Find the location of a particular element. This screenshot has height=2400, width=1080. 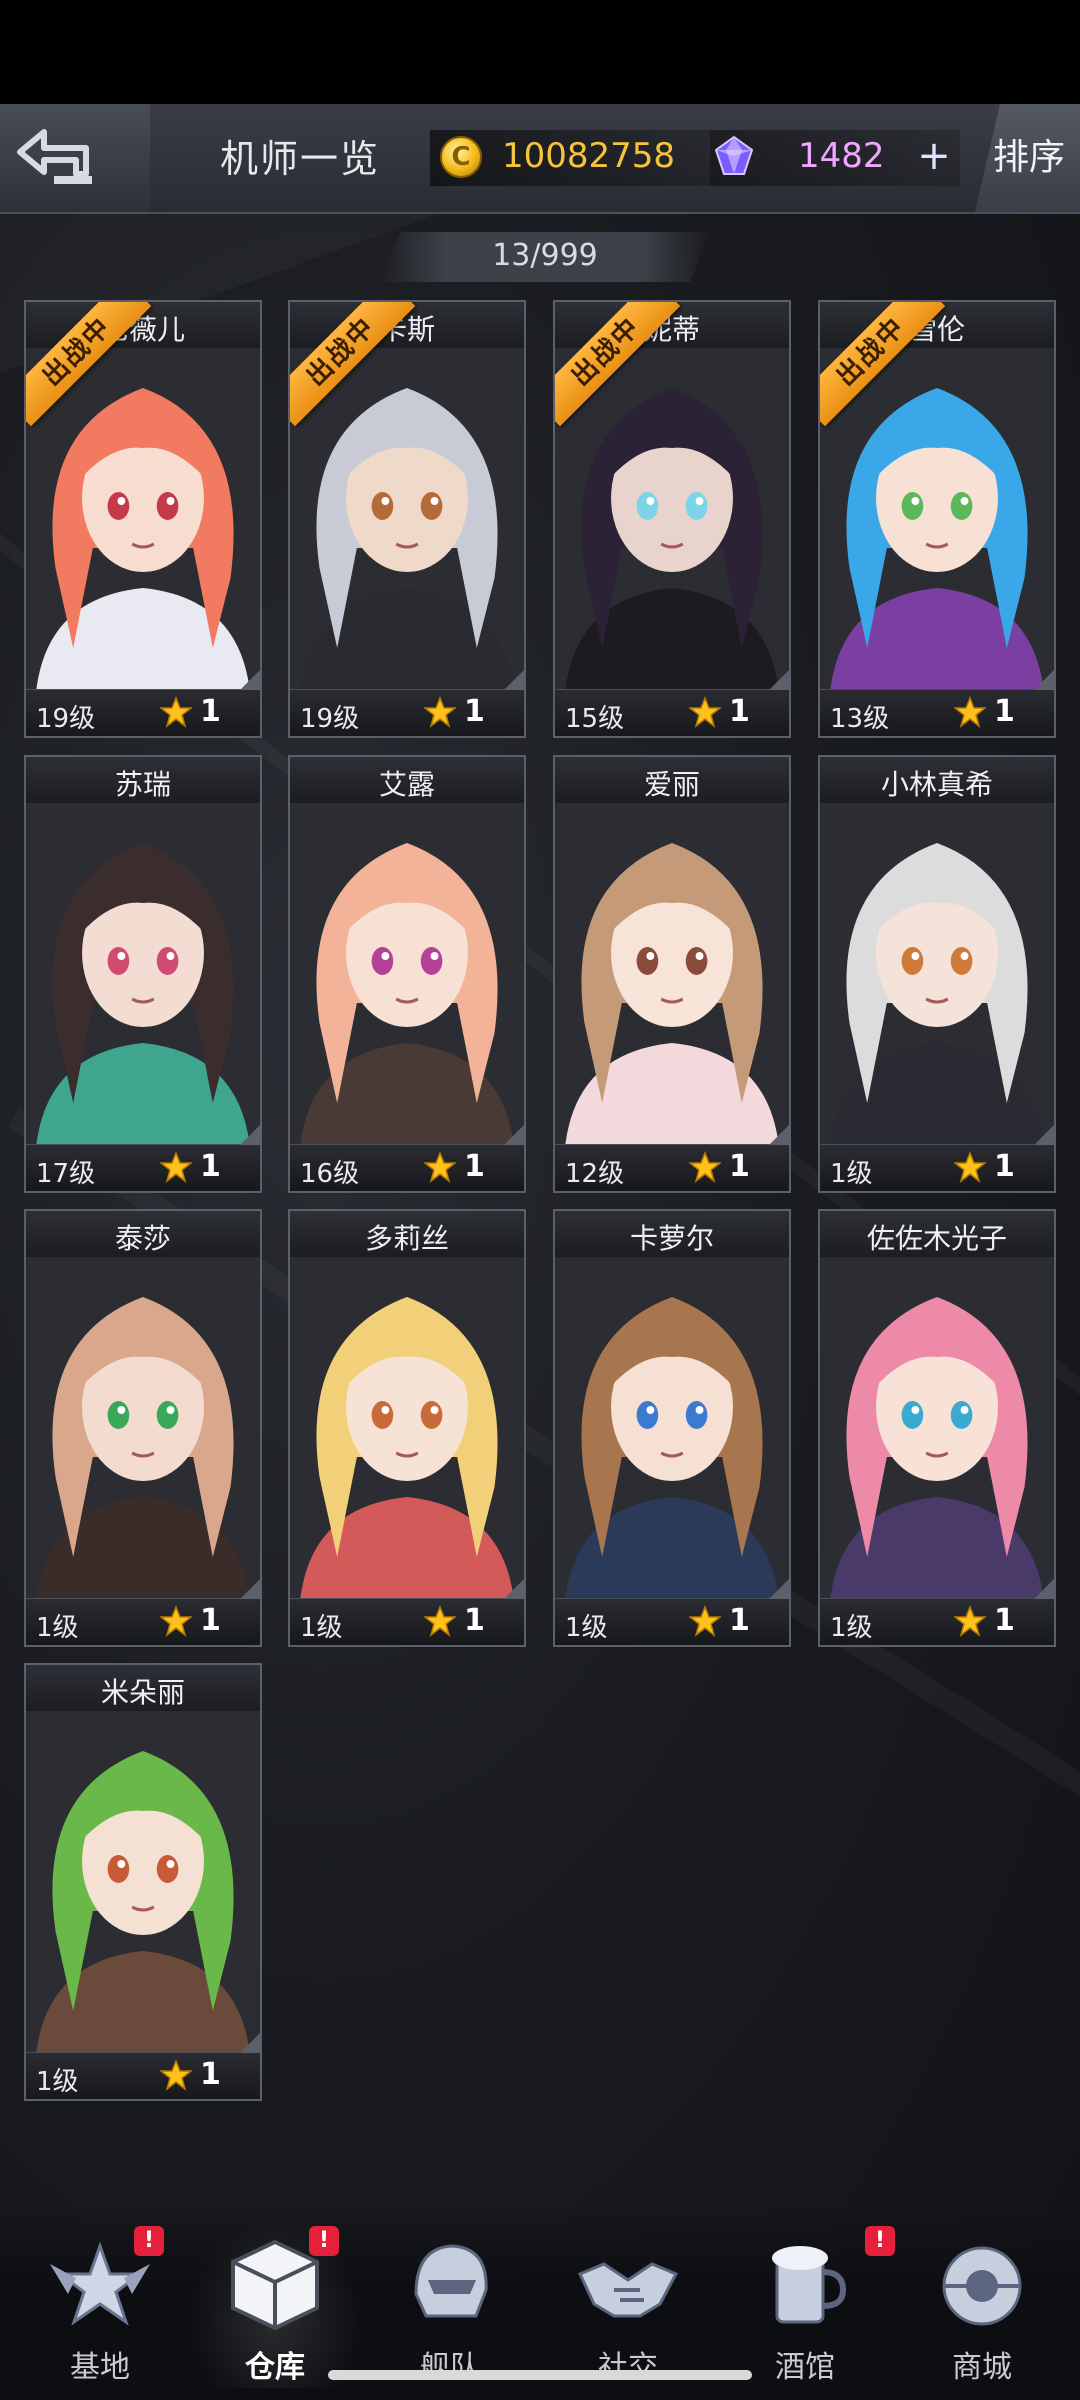

card-name-bar: 苏瑞 is located at coordinates (143, 780).